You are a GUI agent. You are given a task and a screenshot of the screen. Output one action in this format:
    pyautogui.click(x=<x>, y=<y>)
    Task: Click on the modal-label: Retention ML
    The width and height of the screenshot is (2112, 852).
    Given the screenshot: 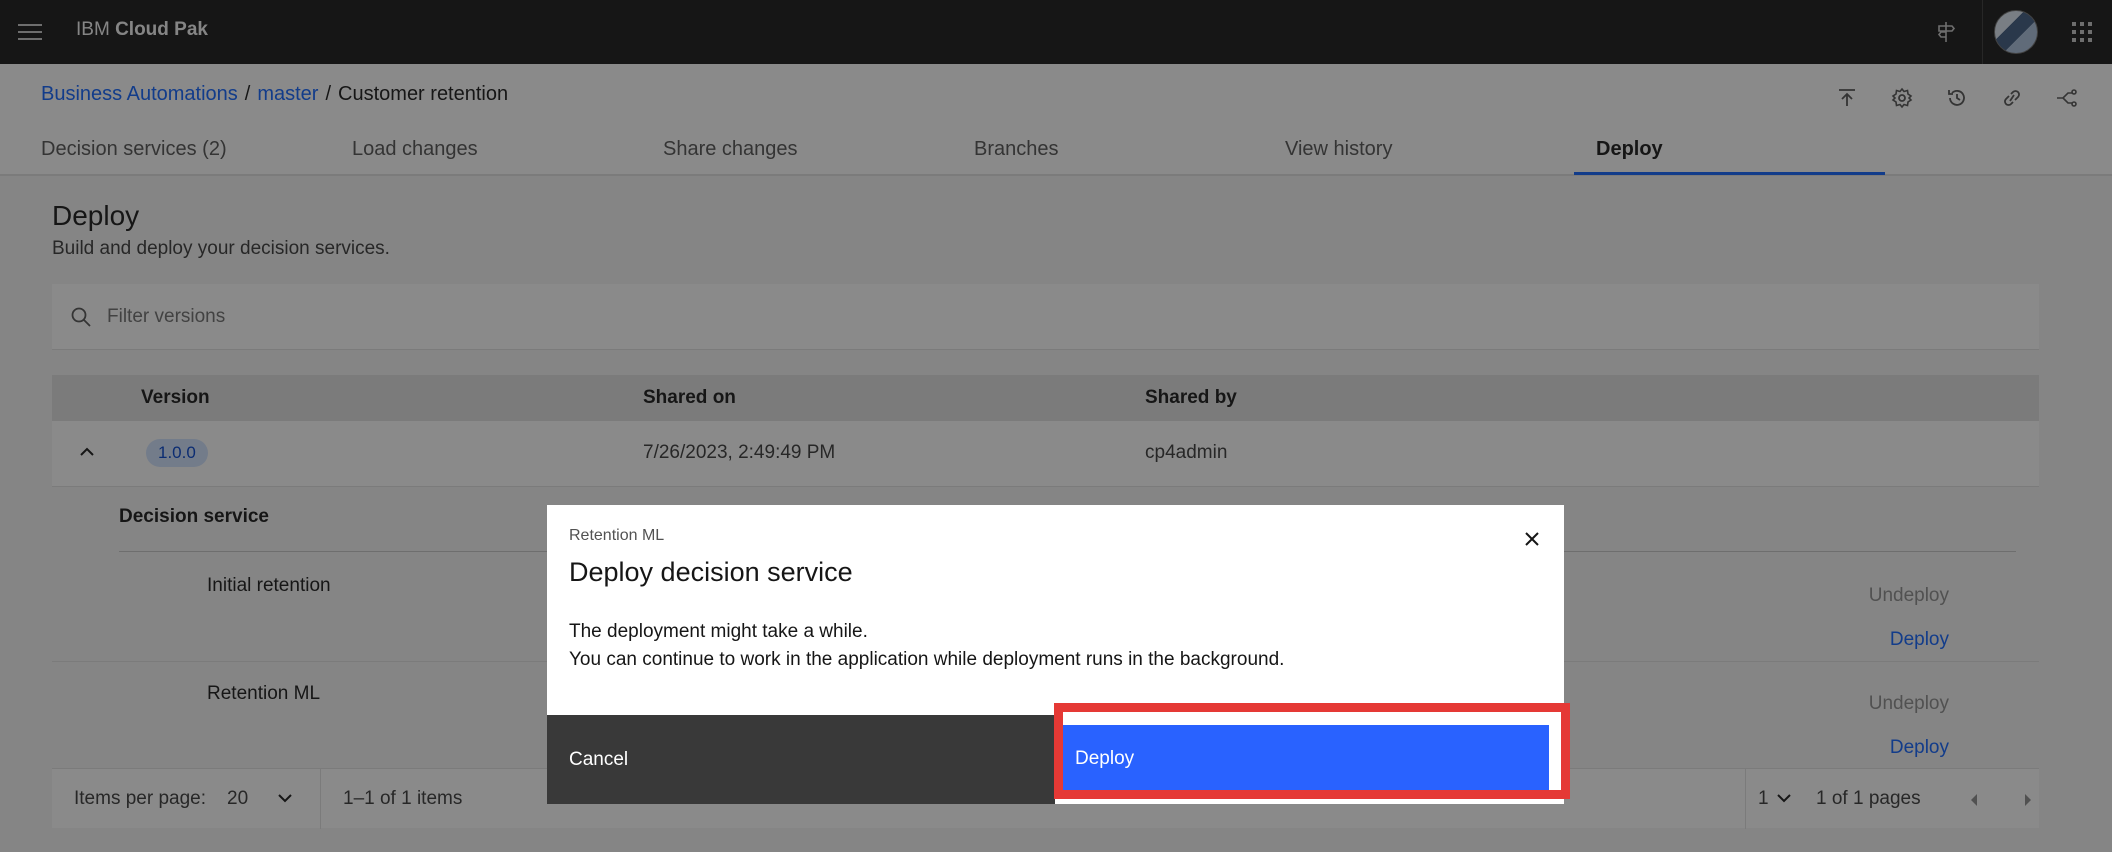 What is the action you would take?
    pyautogui.click(x=617, y=535)
    